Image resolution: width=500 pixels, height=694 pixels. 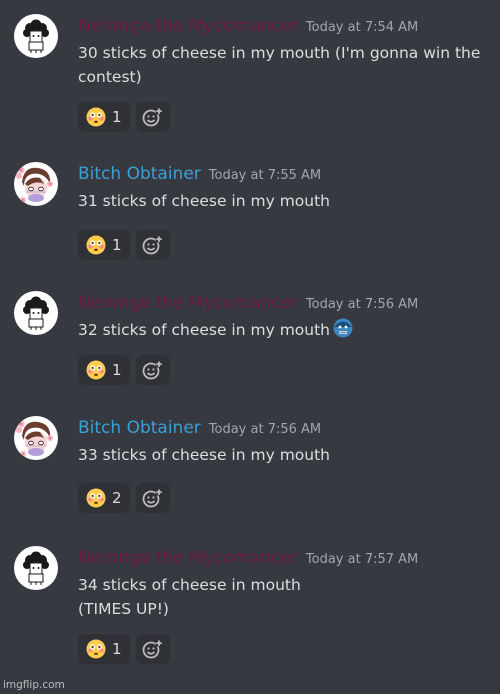 I want to click on message-header: Bitch Obtainer Today at 7:56 AM, so click(x=199, y=428).